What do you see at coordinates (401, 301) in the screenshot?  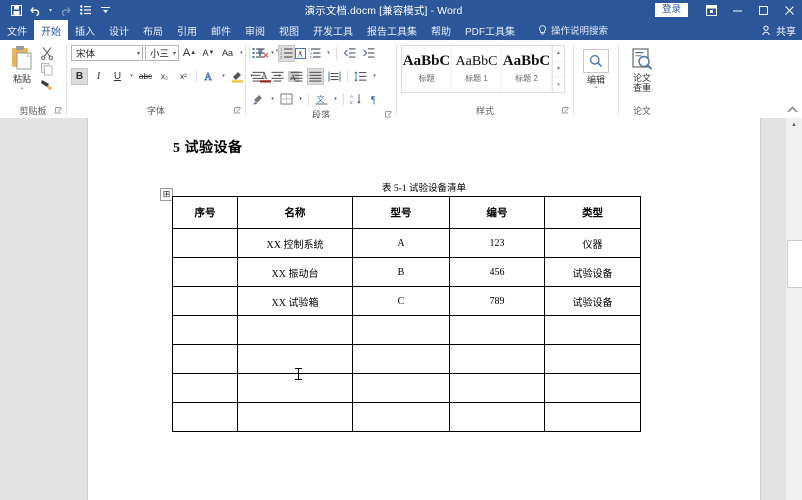 I see `table-cell: C` at bounding box center [401, 301].